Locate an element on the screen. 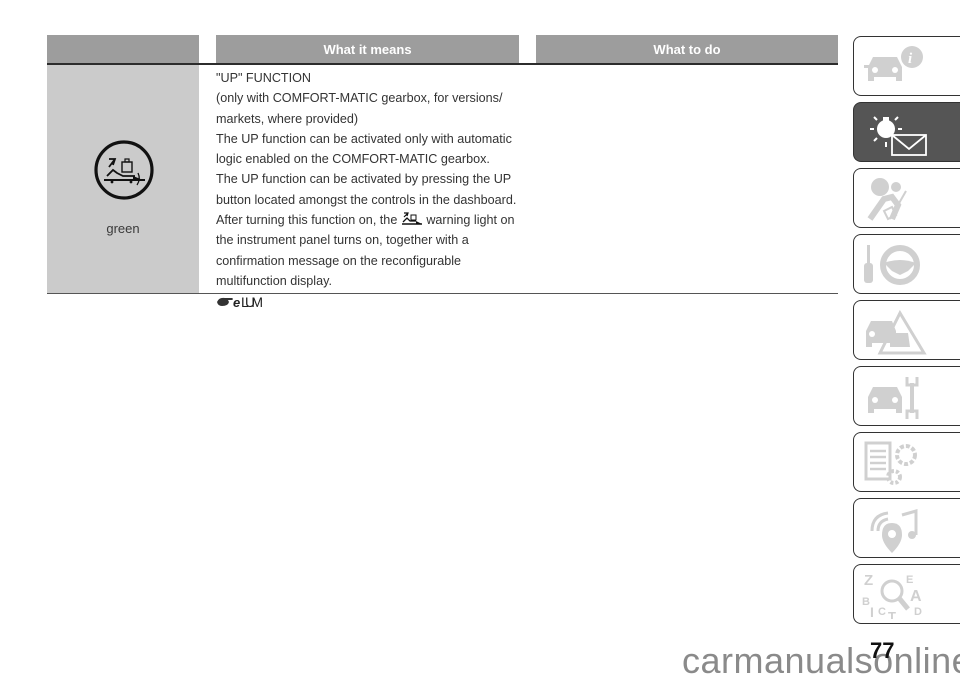 The height and width of the screenshot is (682, 960). sidebar-tab-index: Z B I C T E A D is located at coordinates (906, 594).